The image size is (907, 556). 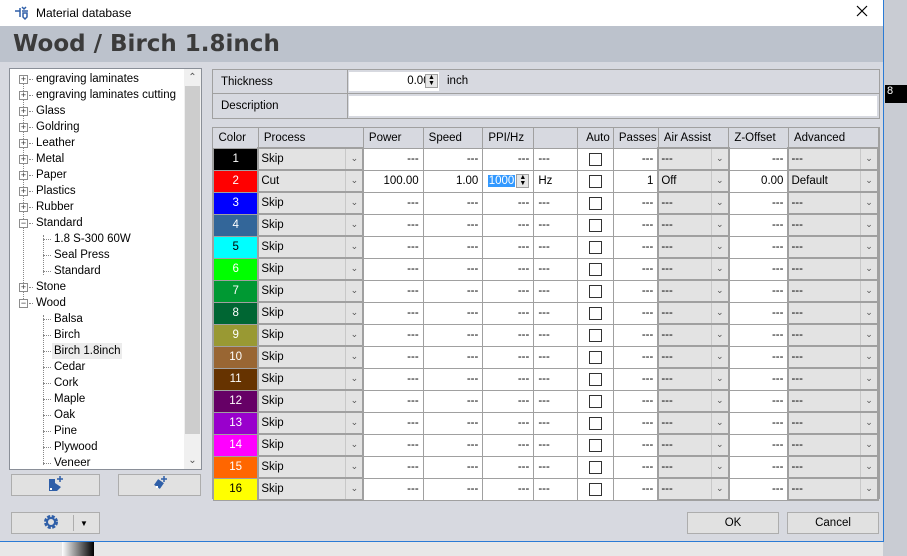 What do you see at coordinates (192, 269) in the screenshot?
I see `tree-scrollbar: ⌃ ⌄` at bounding box center [192, 269].